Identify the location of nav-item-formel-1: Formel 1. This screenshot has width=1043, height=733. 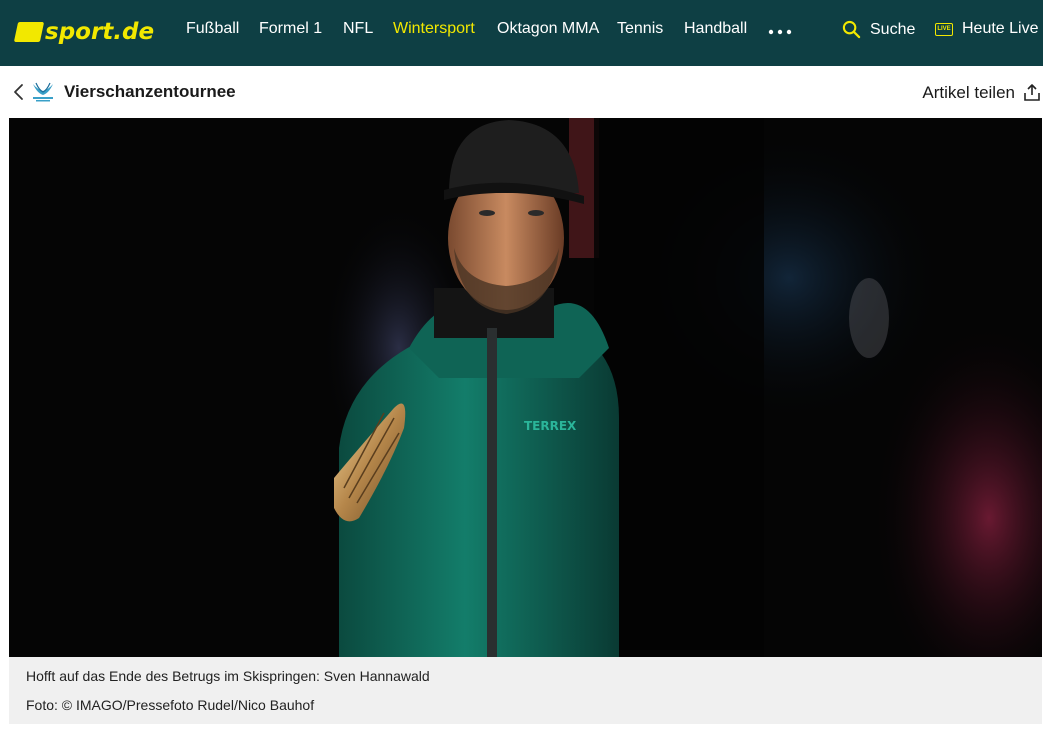
(290, 29).